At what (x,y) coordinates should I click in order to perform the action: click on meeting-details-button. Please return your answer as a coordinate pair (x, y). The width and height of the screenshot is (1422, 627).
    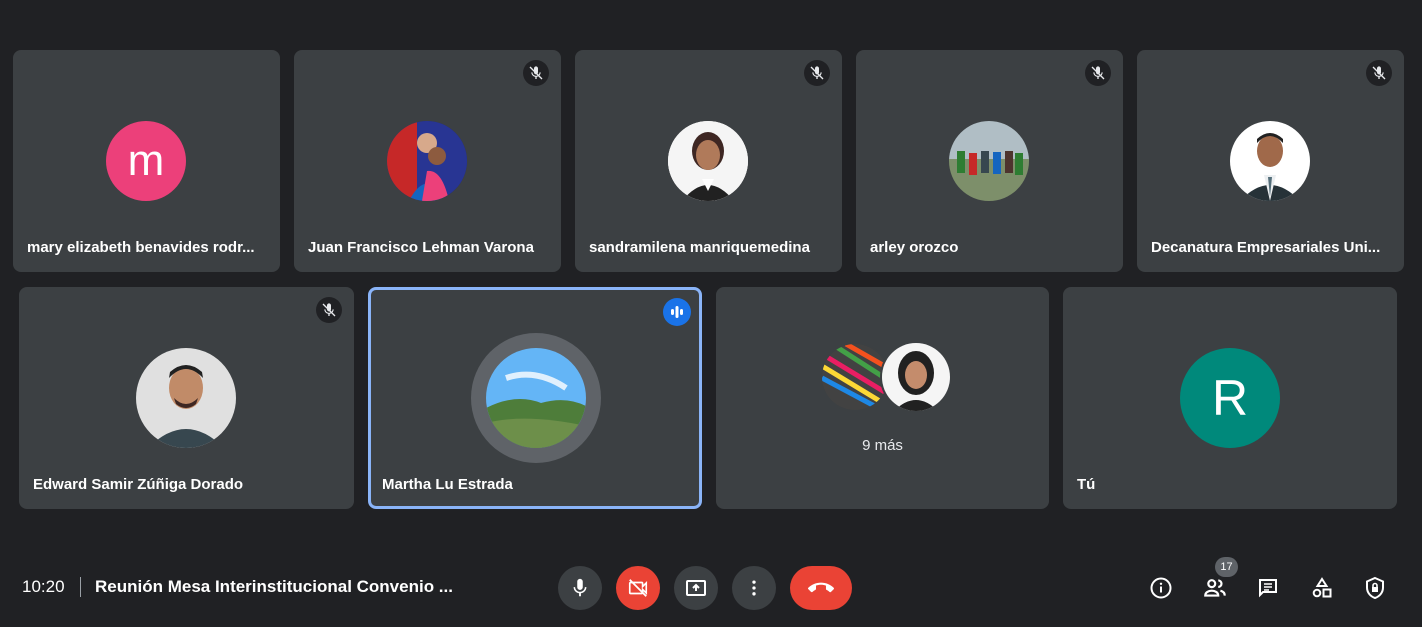
    Looking at the image, I should click on (1161, 588).